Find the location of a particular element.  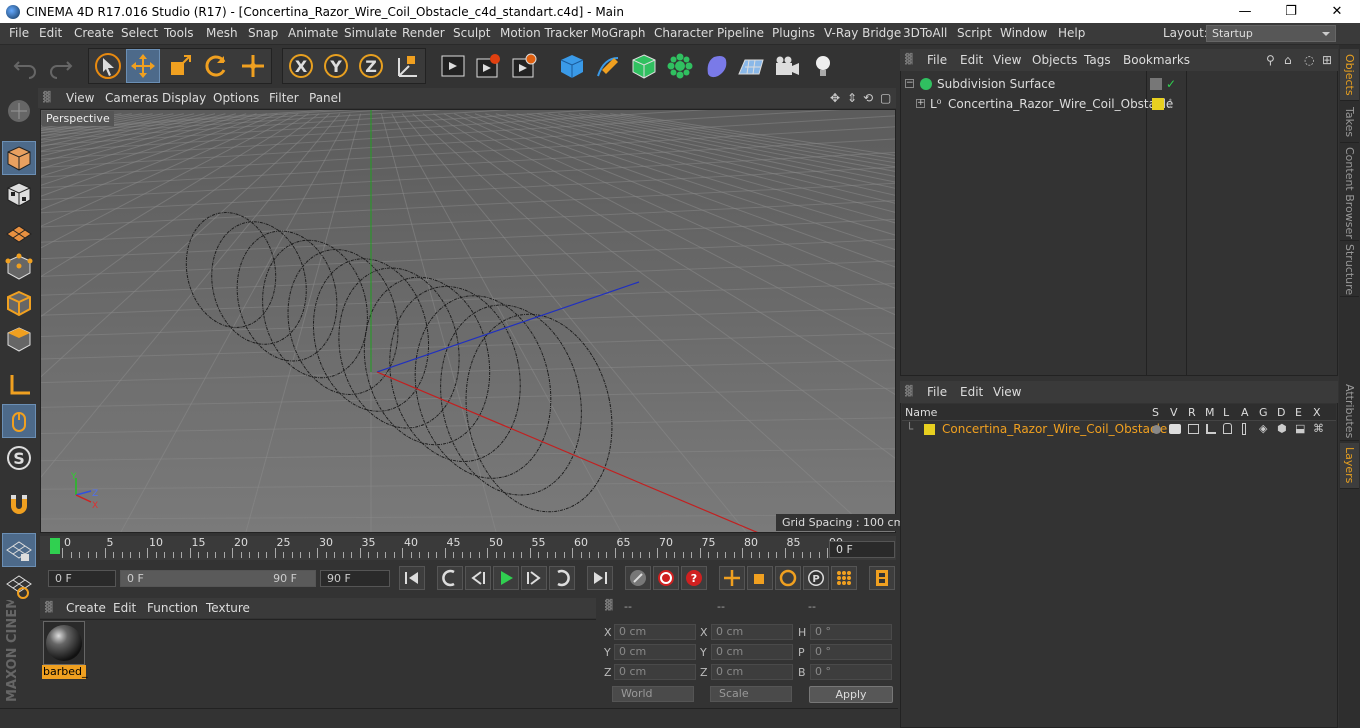

rot-p-field: 0 ° is located at coordinates (851, 652).